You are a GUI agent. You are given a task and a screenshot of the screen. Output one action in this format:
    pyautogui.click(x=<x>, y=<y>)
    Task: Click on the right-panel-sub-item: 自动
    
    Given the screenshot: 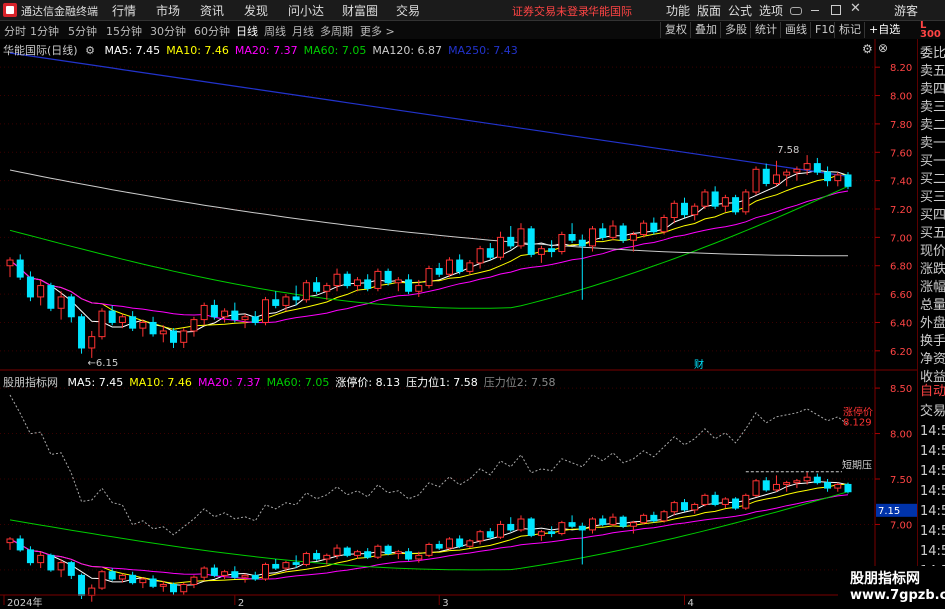 What is the action you would take?
    pyautogui.click(x=932, y=392)
    